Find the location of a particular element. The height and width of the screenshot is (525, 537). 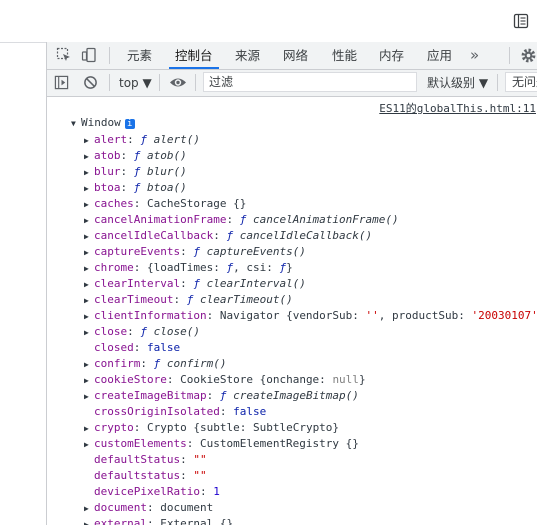

property-value: Crypto {subtle: SubtleCrypto} is located at coordinates (243, 427).